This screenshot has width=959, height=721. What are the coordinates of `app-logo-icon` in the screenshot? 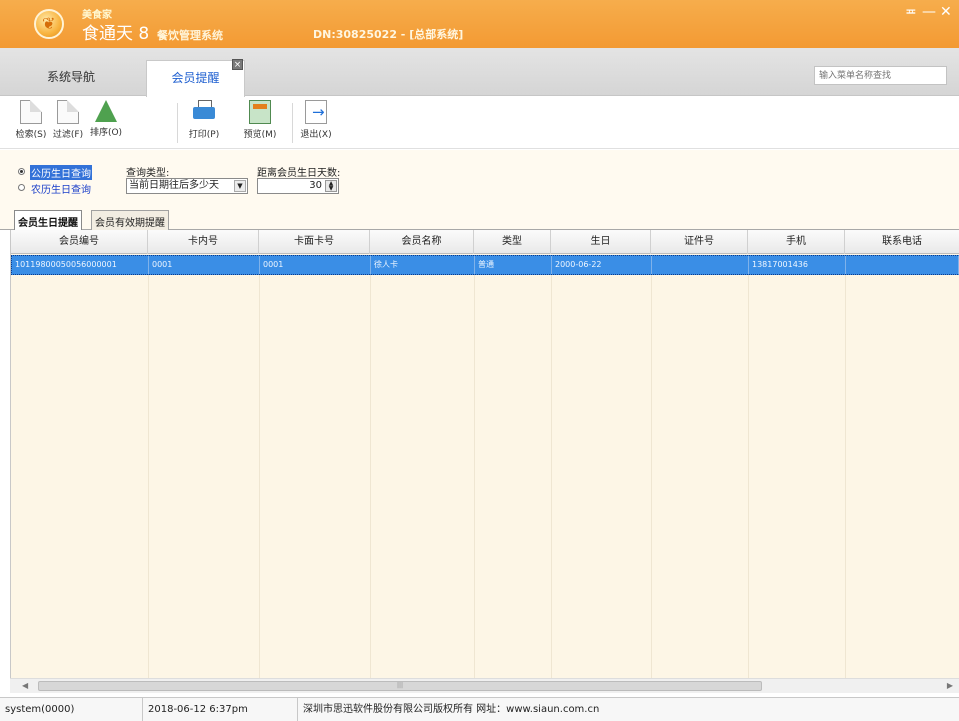 It's located at (49, 24).